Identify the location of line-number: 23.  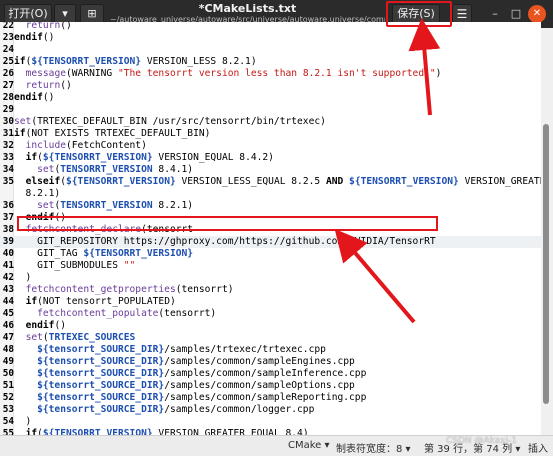
(8, 37).